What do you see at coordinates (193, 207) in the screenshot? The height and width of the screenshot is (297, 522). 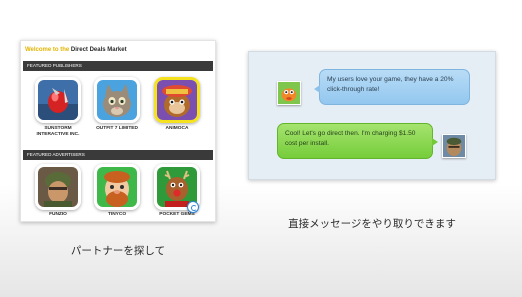 I see `refresh-badge-icon` at bounding box center [193, 207].